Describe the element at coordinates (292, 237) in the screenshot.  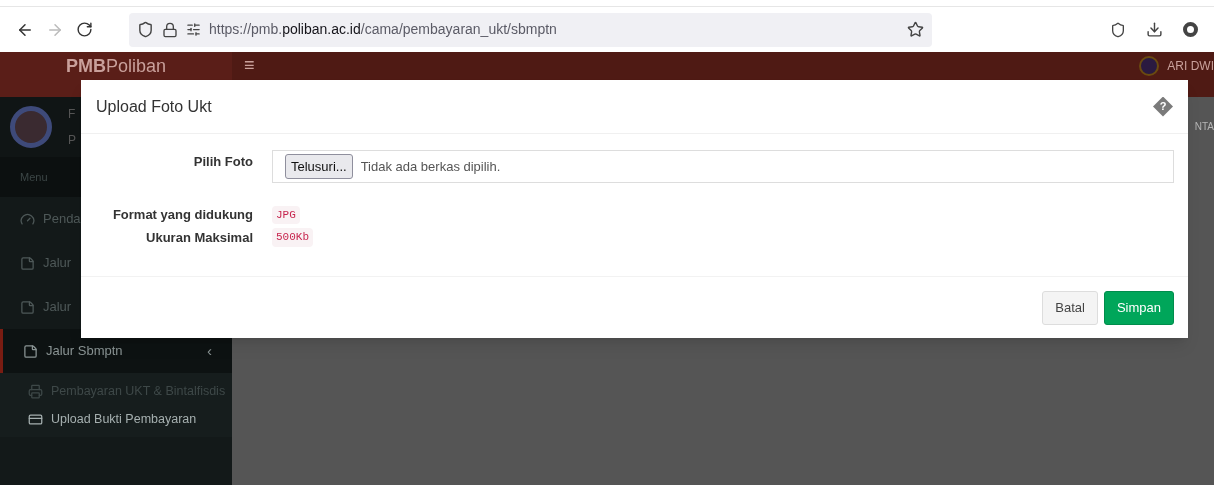
I see `info-value: 500Kb` at that location.